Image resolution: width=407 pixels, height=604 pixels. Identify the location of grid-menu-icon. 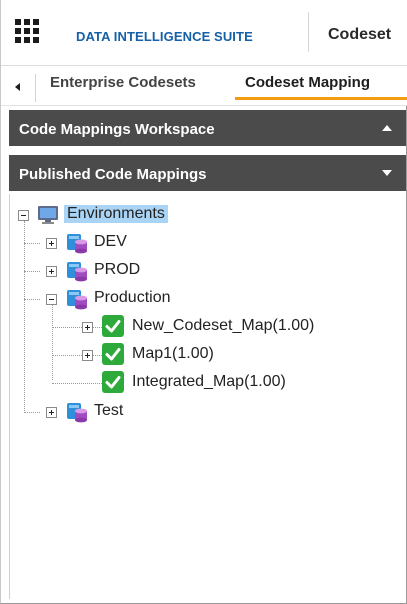
(27, 31).